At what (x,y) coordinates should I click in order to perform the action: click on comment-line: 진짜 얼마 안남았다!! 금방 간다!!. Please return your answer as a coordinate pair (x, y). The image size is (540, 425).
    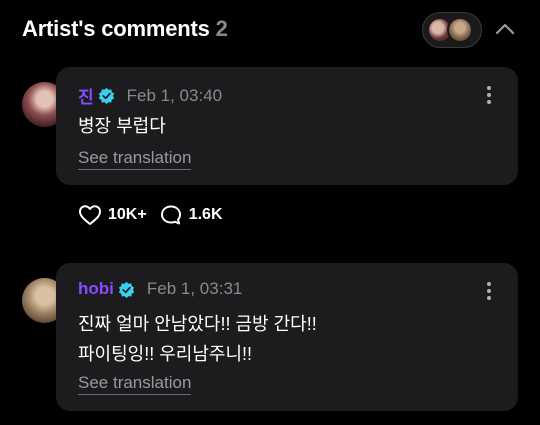
    Looking at the image, I should click on (197, 324).